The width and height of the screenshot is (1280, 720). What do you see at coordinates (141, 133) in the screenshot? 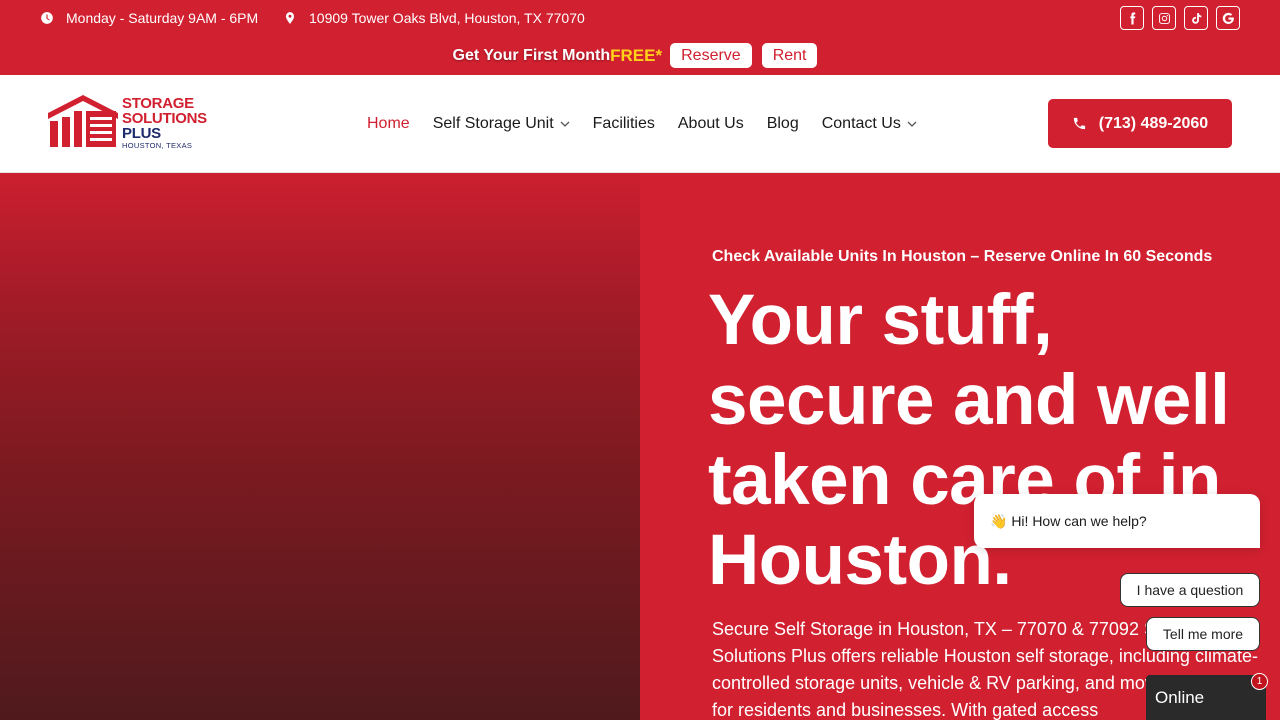
I see `logo-line-3: PLUS` at bounding box center [141, 133].